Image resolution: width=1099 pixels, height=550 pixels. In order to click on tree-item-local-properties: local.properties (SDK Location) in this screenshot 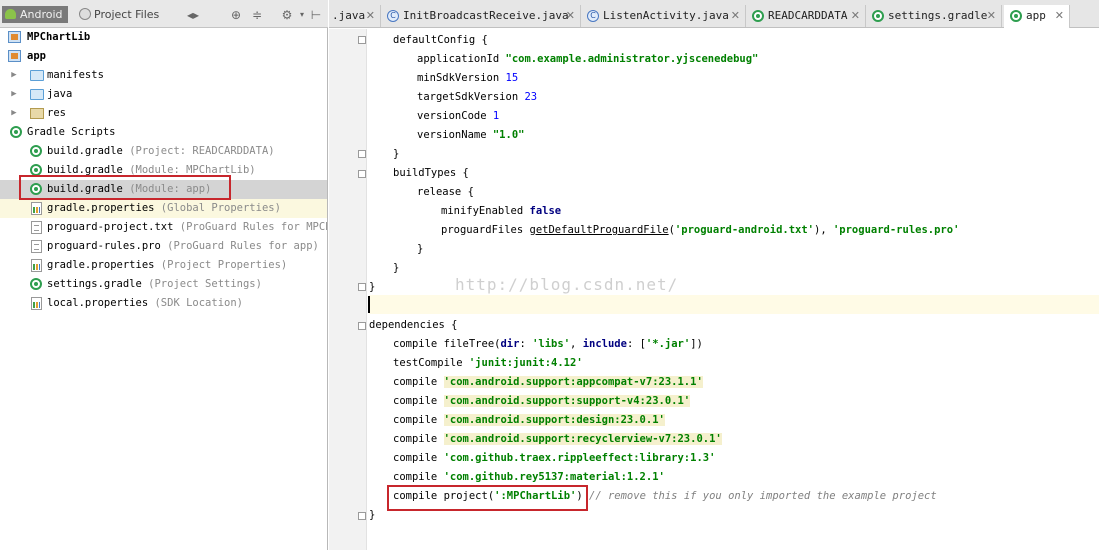, I will do `click(163, 303)`.